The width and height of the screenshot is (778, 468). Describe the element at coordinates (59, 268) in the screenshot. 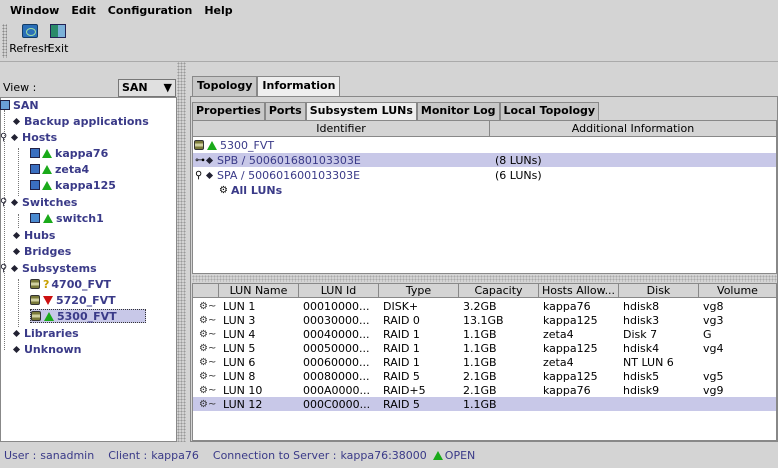

I see `tree-label: Subsystems` at that location.